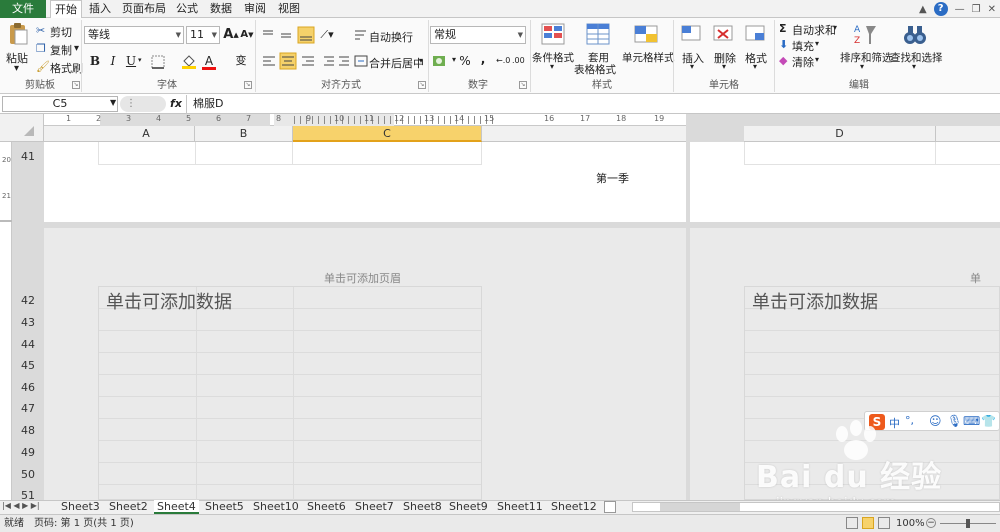  Describe the element at coordinates (868, 523) in the screenshot. I see `page-layout-view-icon` at that location.